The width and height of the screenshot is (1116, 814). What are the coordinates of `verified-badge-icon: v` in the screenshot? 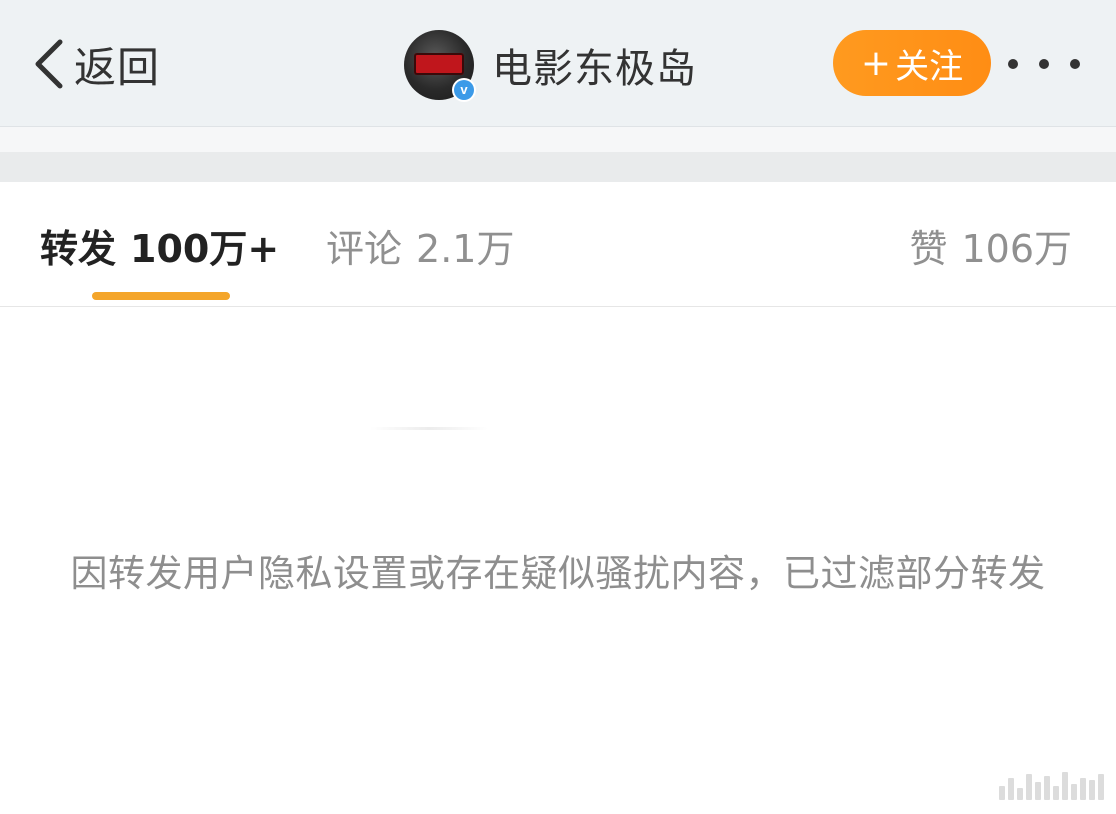 It's located at (464, 90).